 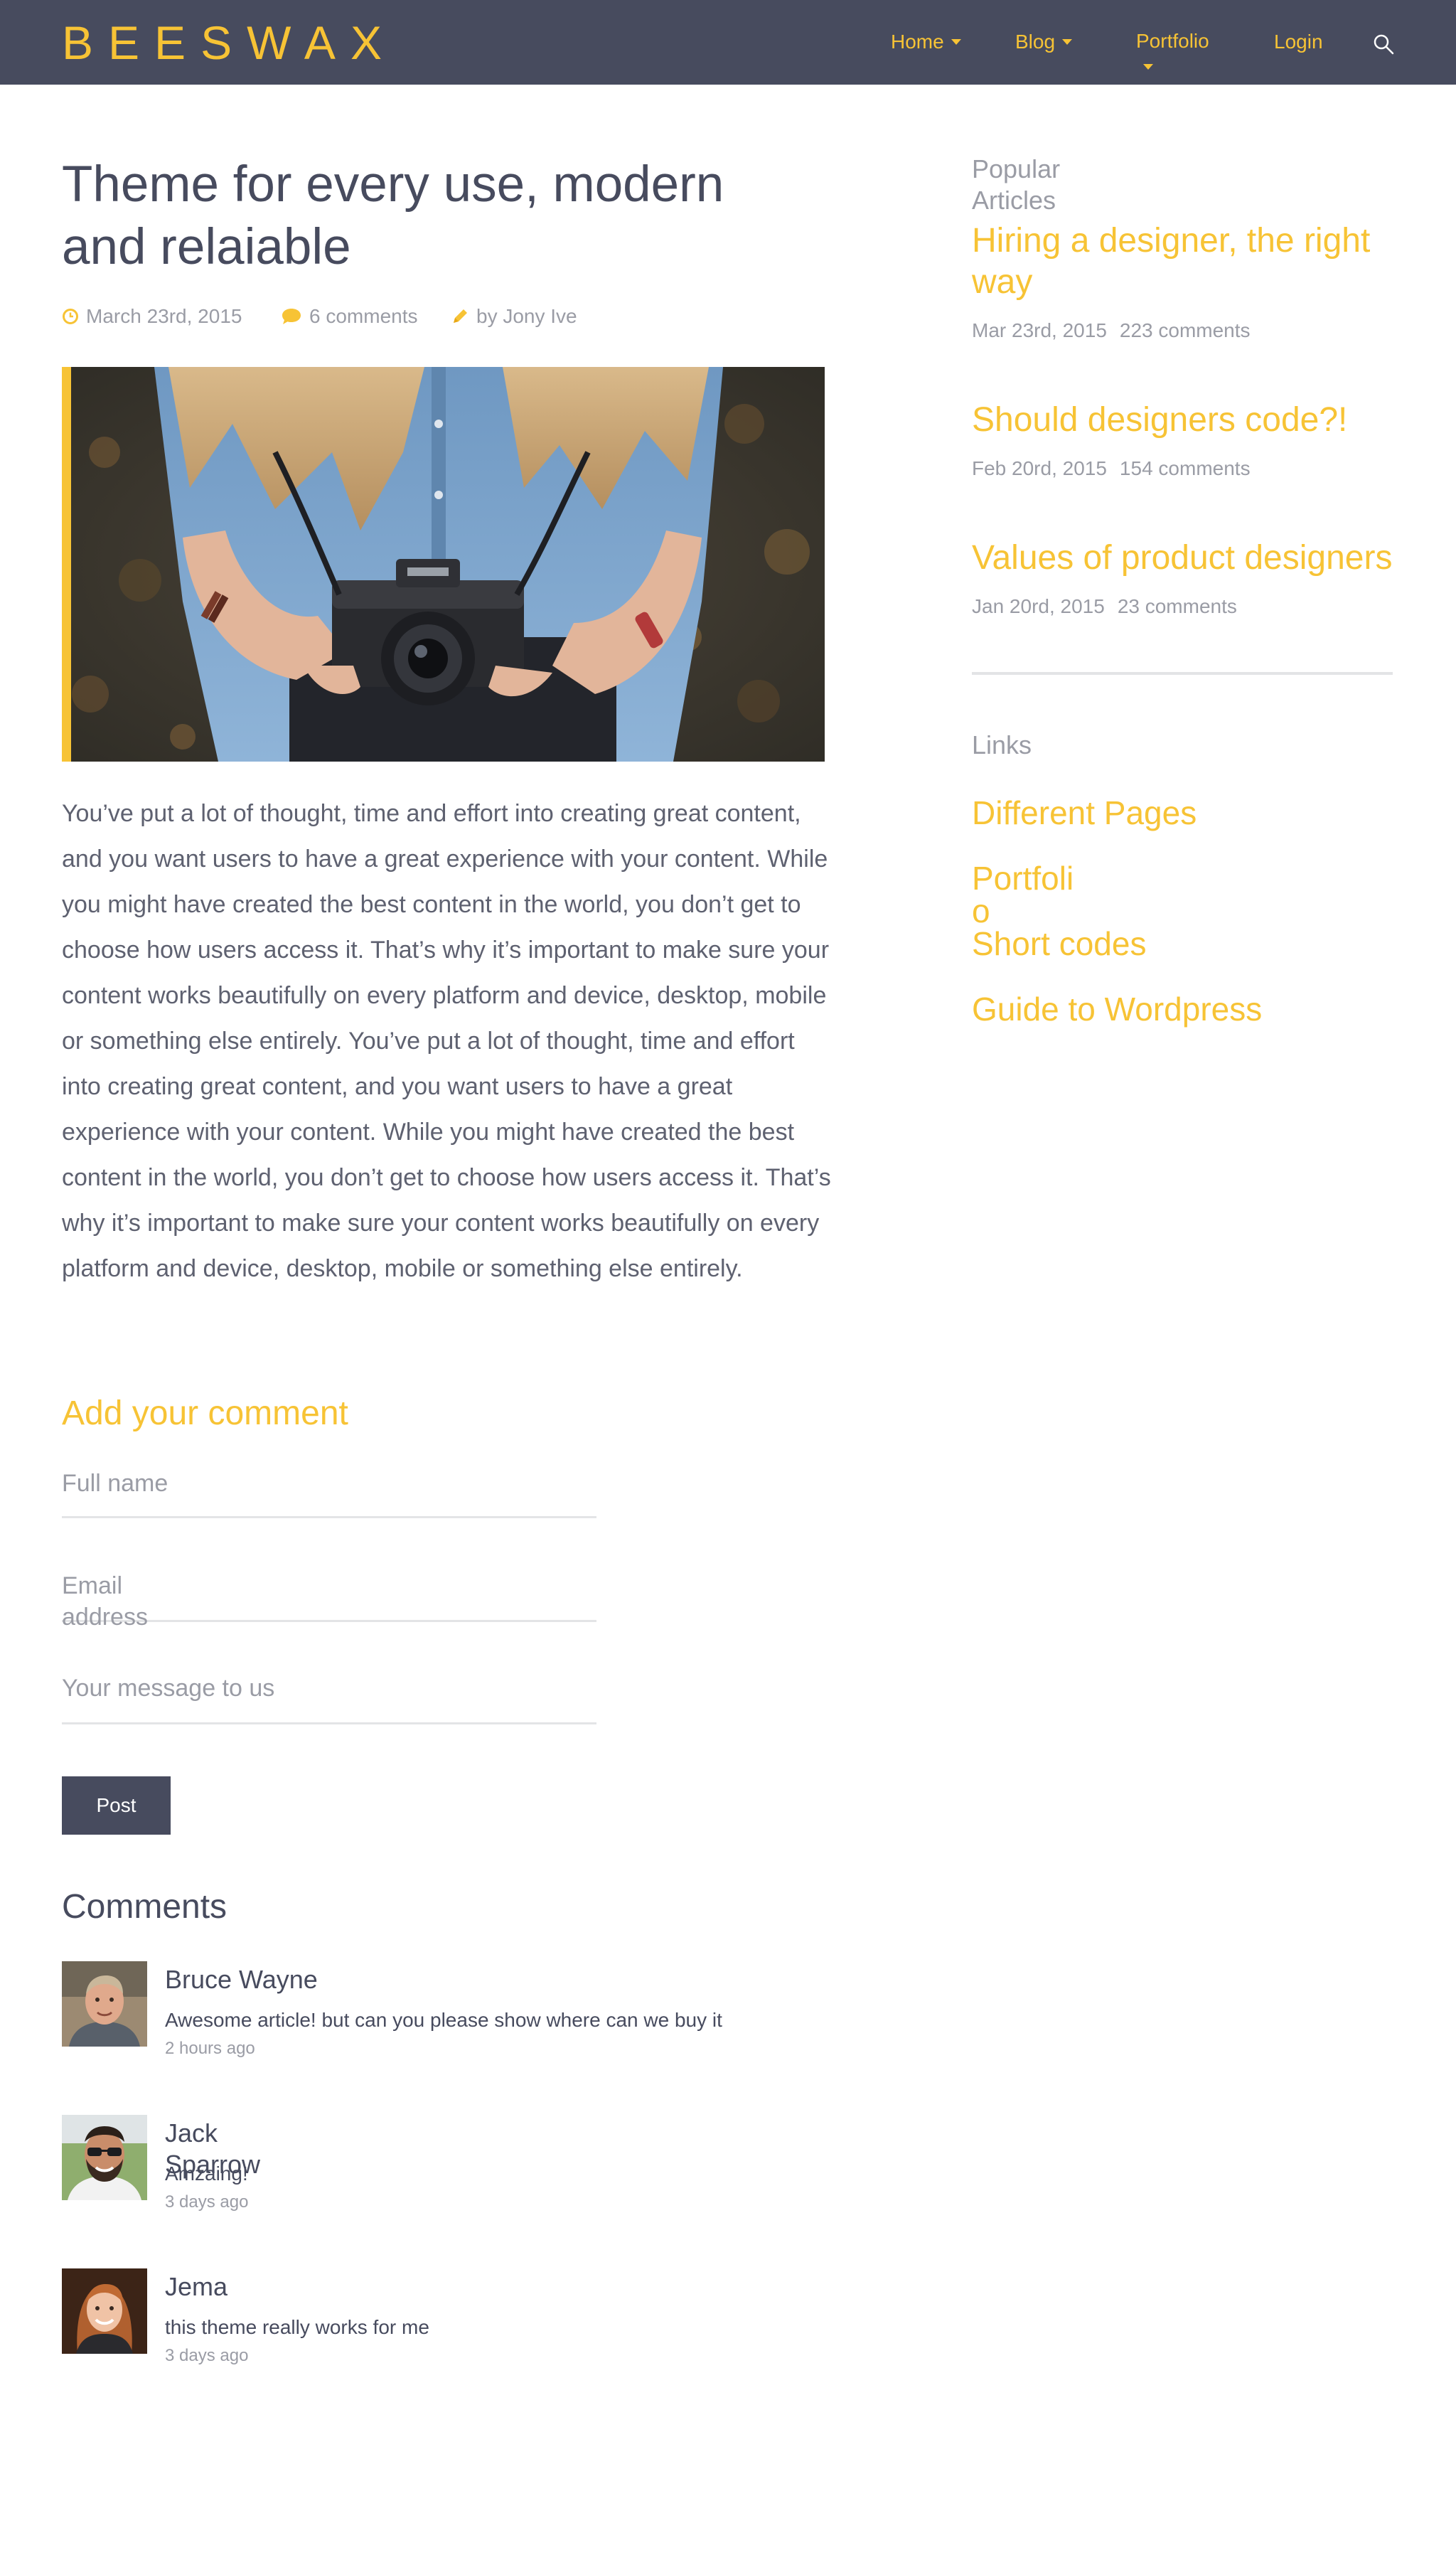 I want to click on email-placeholder: Email address, so click(x=105, y=1601).